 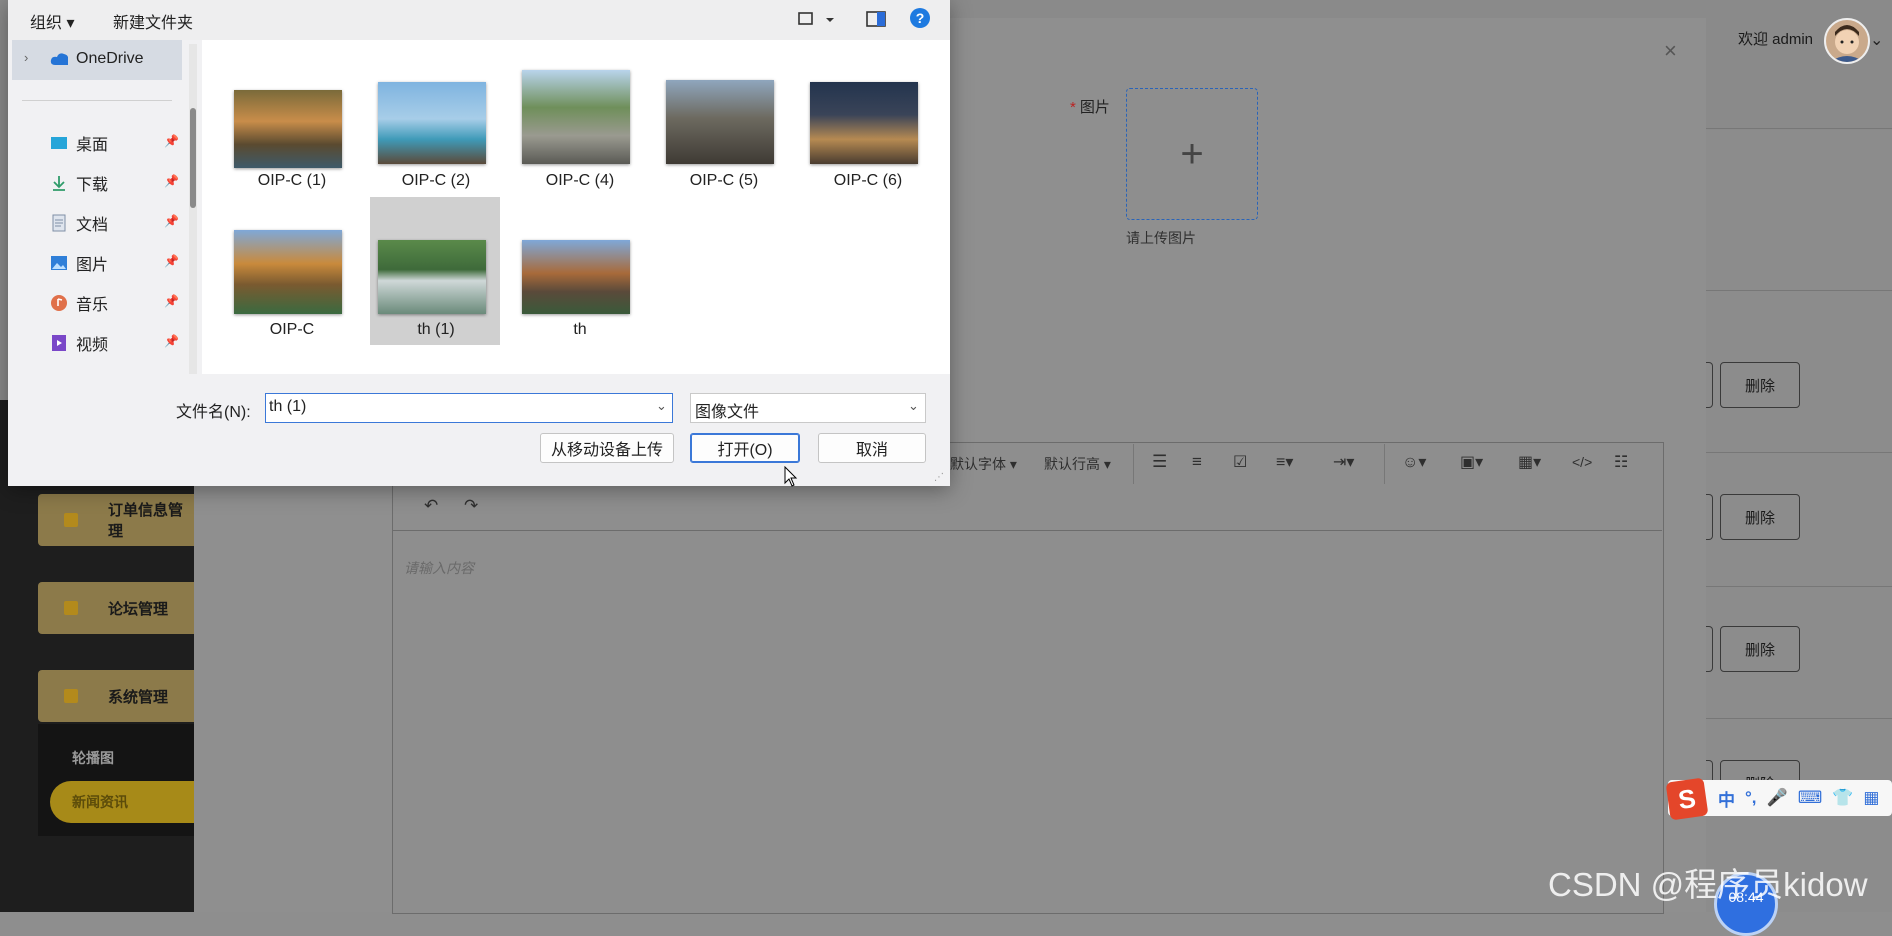 I want to click on nav-scrollbar, so click(x=193, y=209).